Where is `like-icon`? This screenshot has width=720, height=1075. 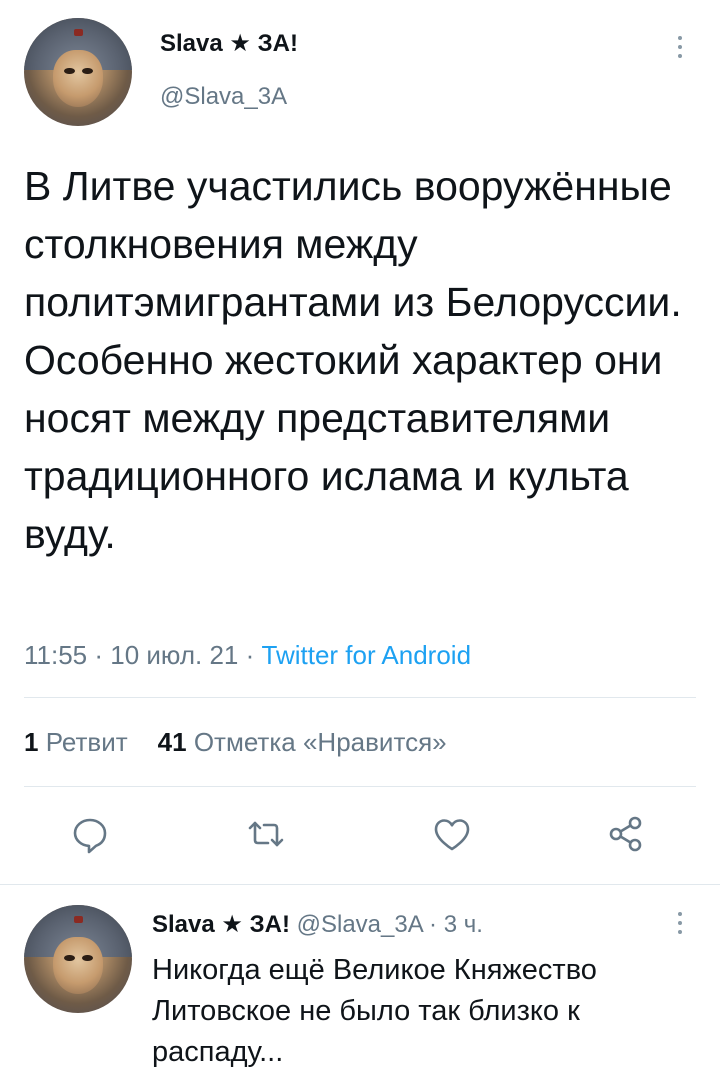 like-icon is located at coordinates (452, 835).